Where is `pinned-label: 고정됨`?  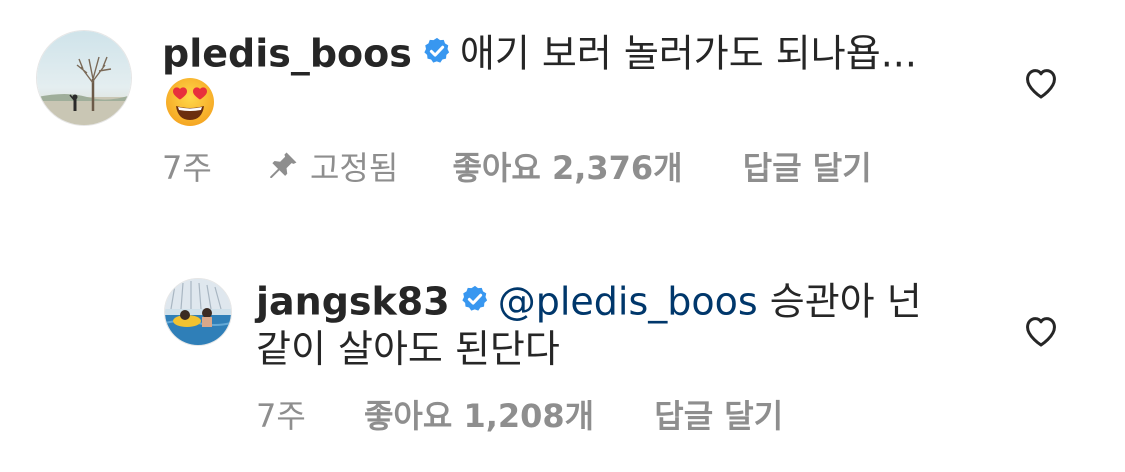 pinned-label: 고정됨 is located at coordinates (354, 168).